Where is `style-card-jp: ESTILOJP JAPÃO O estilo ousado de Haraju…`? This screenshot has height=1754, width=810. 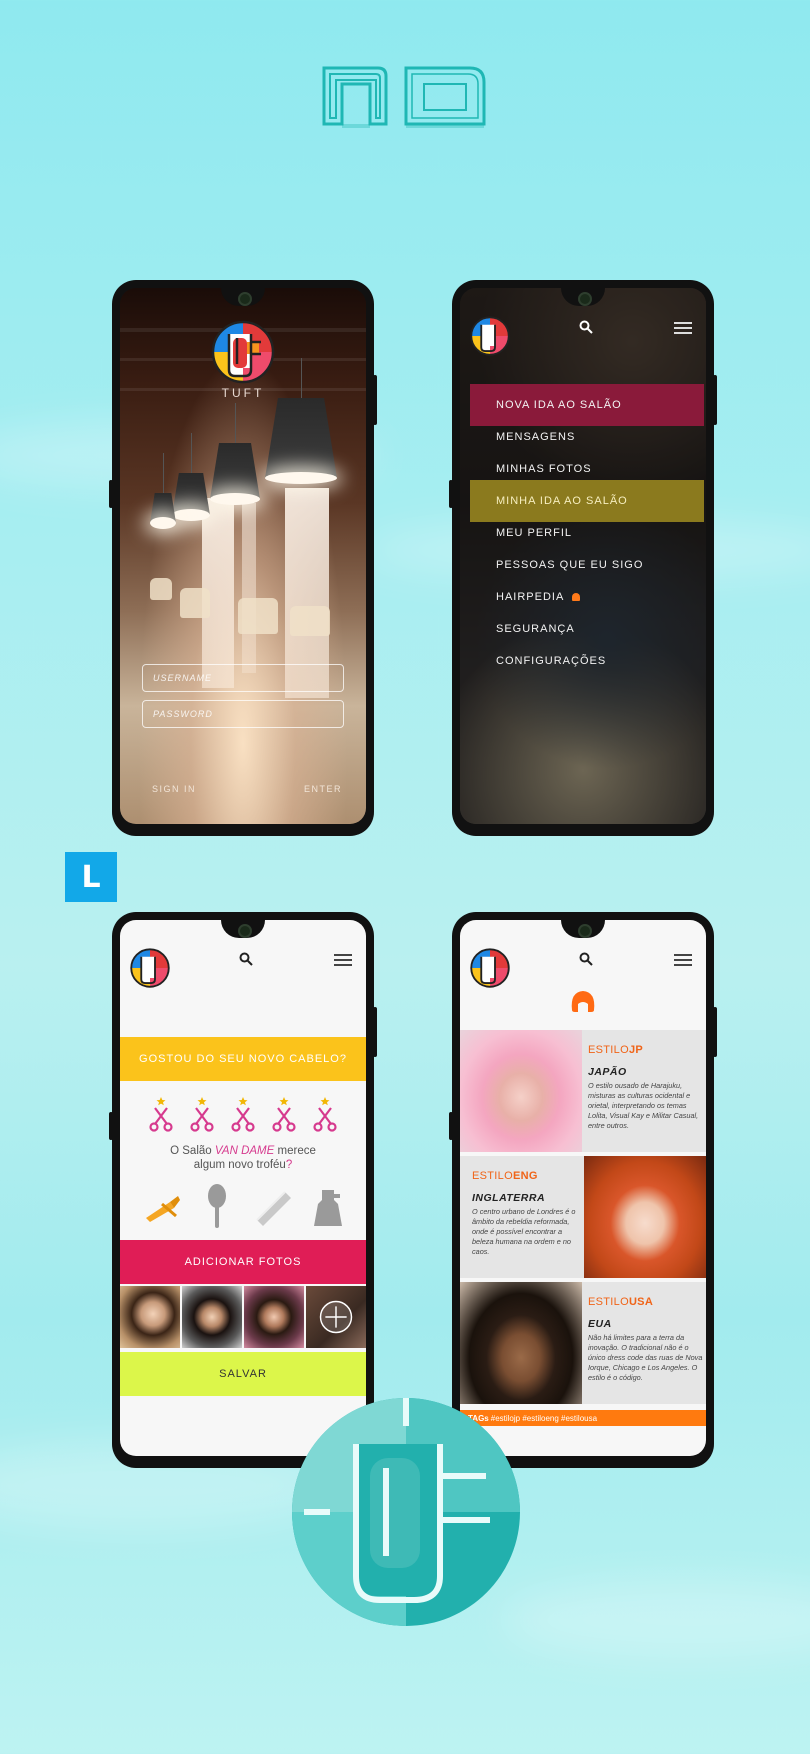
style-card-jp: ESTILOJP JAPÃO O estilo ousado de Haraju… is located at coordinates (583, 1091).